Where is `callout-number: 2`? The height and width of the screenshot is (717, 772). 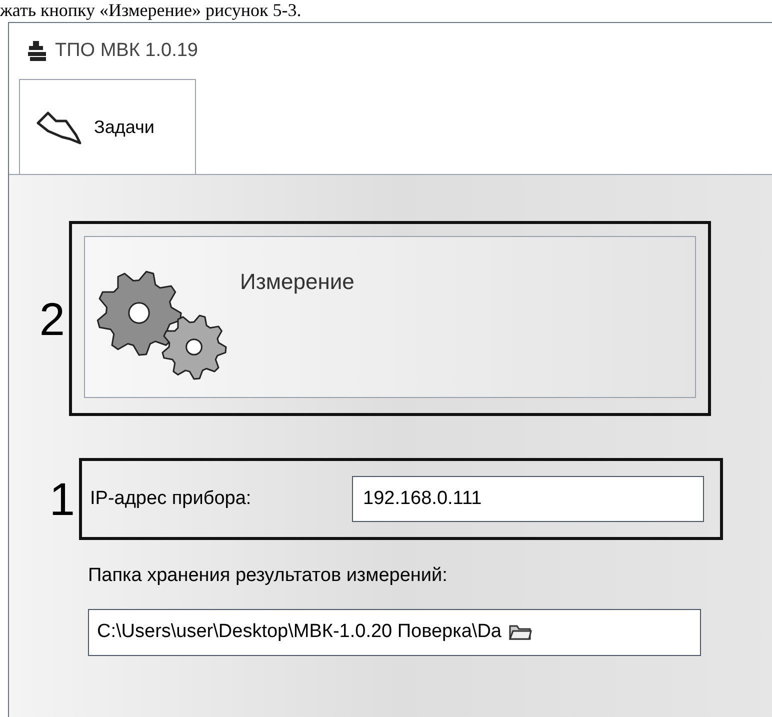 callout-number: 2 is located at coordinates (52, 319).